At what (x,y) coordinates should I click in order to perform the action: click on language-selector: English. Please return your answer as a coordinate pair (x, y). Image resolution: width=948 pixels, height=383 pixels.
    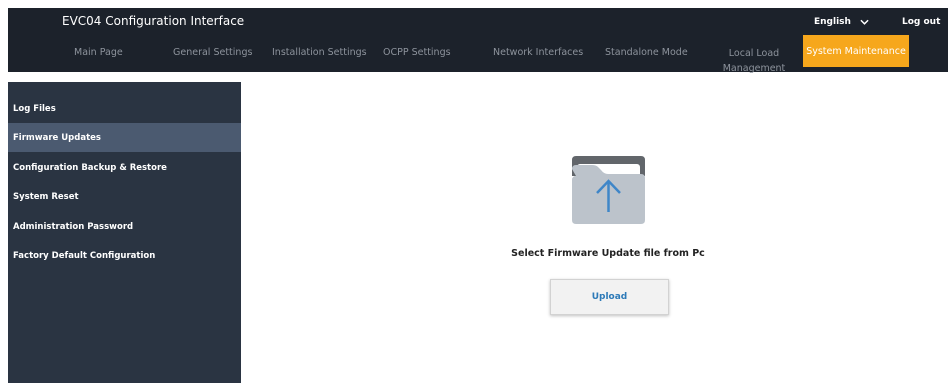
    Looking at the image, I should click on (832, 22).